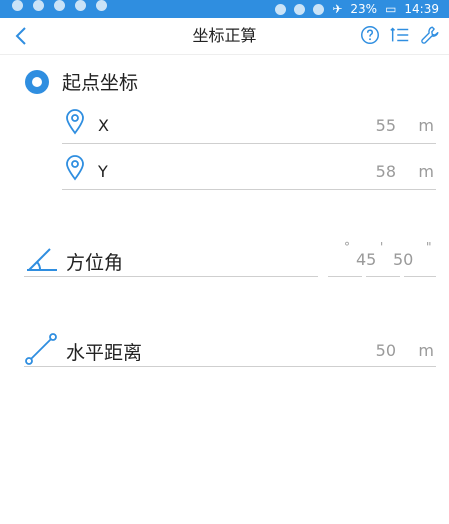 This screenshot has height=524, width=449. I want to click on second-symbol: ", so click(429, 247).